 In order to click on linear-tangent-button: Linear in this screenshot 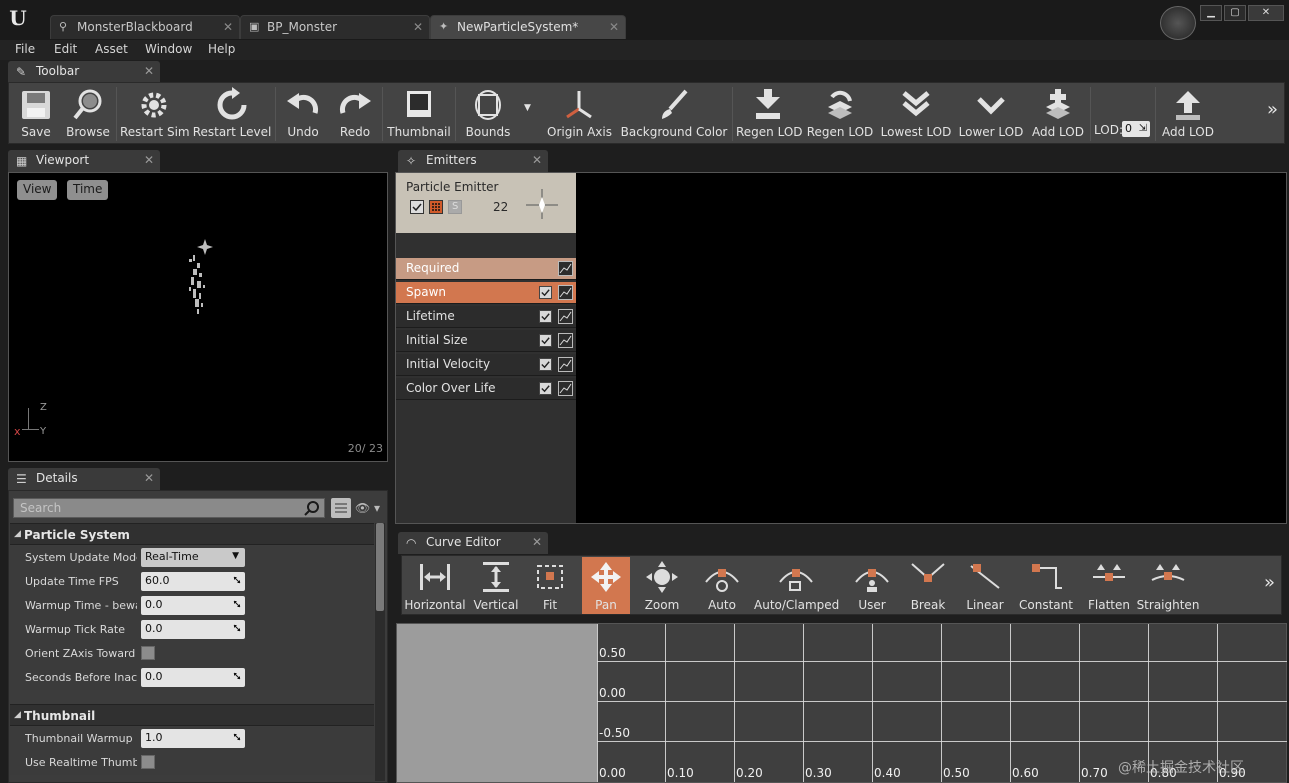, I will do `click(985, 585)`.